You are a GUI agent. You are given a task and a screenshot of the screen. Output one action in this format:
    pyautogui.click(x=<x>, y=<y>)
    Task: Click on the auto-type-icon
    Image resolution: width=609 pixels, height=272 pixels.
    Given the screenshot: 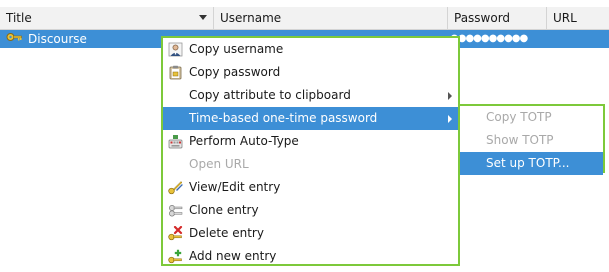 What is the action you would take?
    pyautogui.click(x=175, y=141)
    